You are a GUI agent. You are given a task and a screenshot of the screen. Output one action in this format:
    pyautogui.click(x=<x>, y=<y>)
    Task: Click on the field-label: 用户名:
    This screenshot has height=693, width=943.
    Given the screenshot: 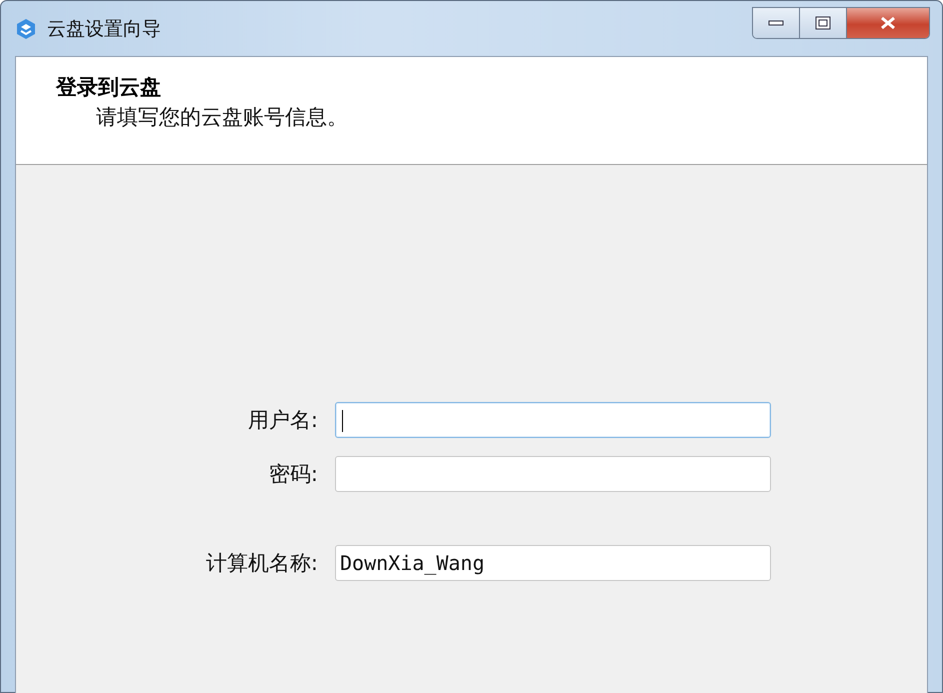 What is the action you would take?
    pyautogui.click(x=283, y=420)
    